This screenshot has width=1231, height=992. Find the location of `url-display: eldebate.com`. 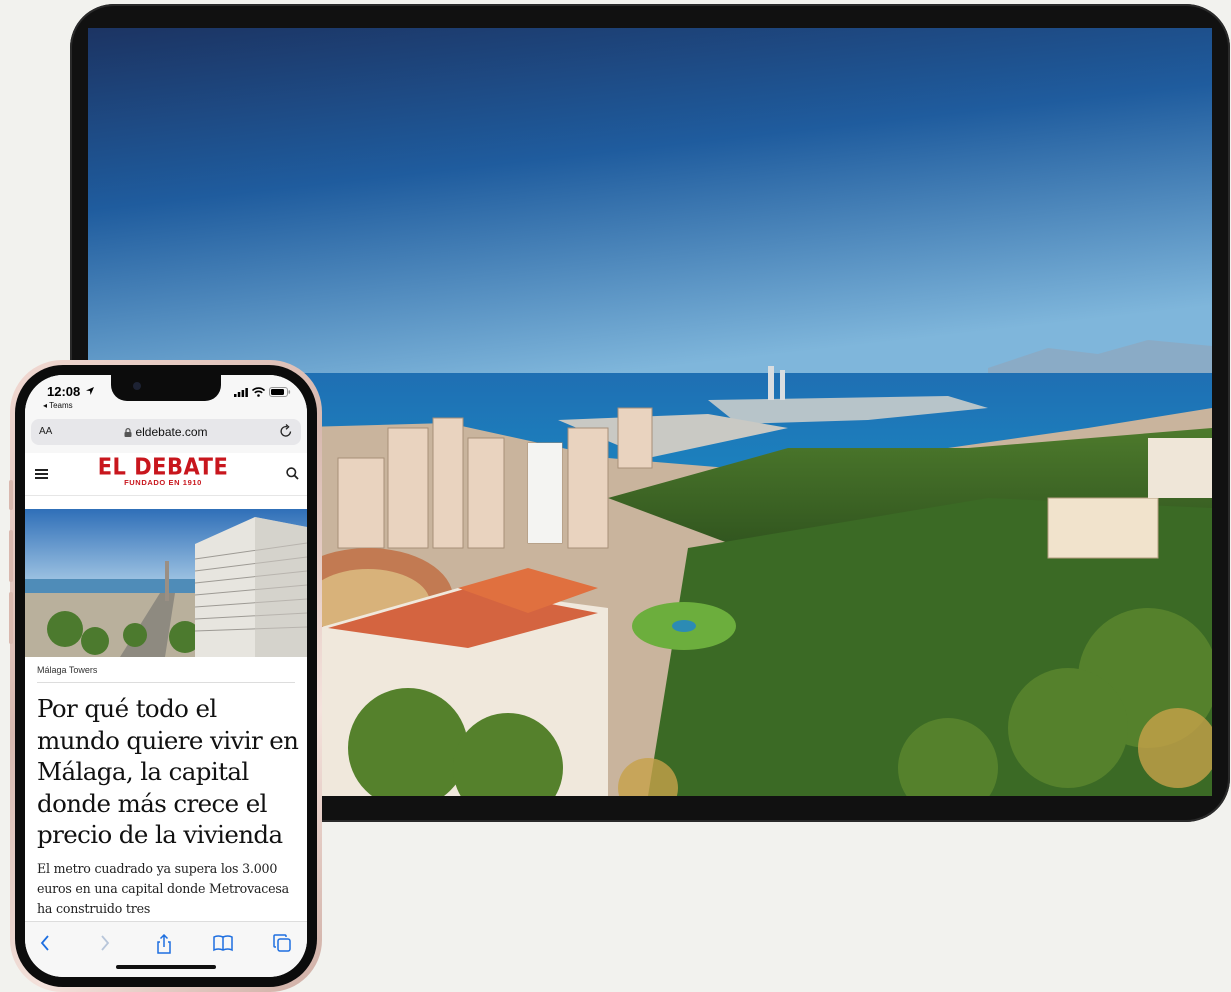

url-display: eldebate.com is located at coordinates (166, 432).